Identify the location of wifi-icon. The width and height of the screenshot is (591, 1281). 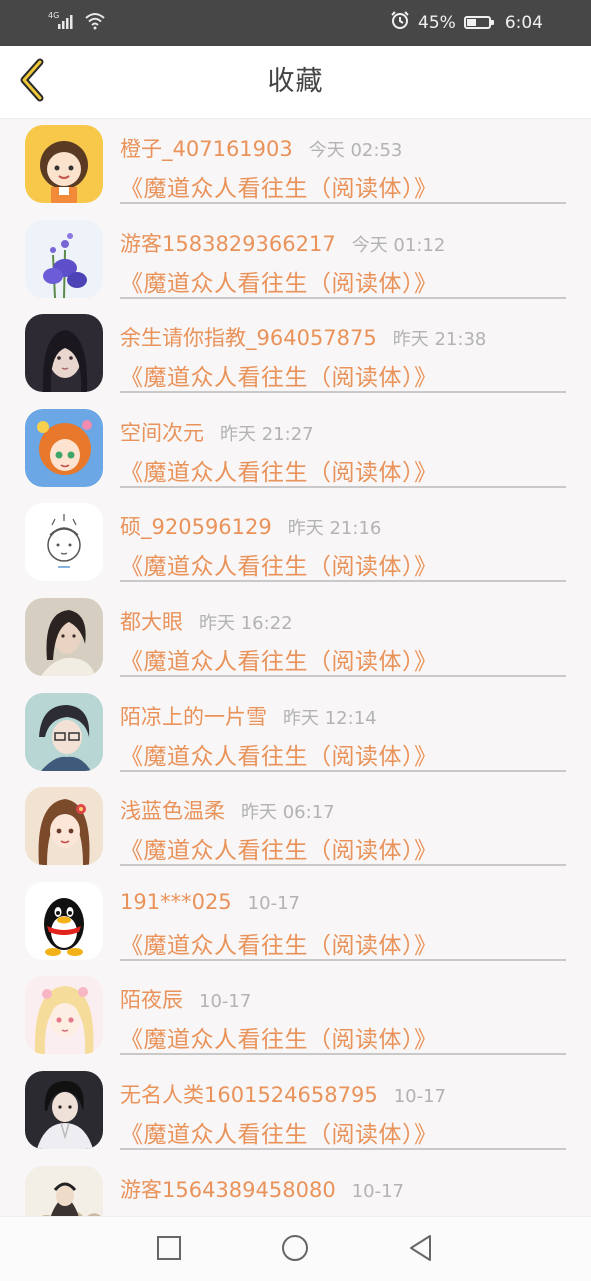
(95, 22).